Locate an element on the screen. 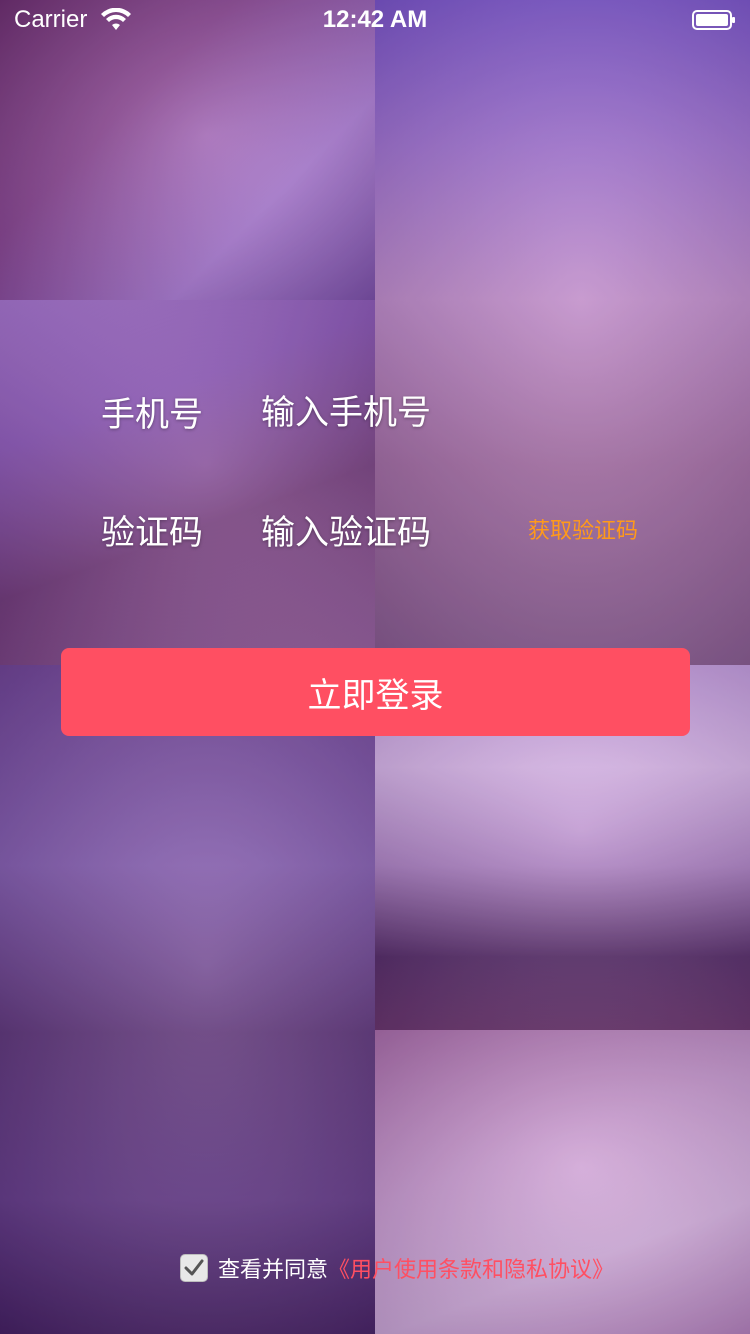  verification-code-label: 验证码 is located at coordinates (152, 533).